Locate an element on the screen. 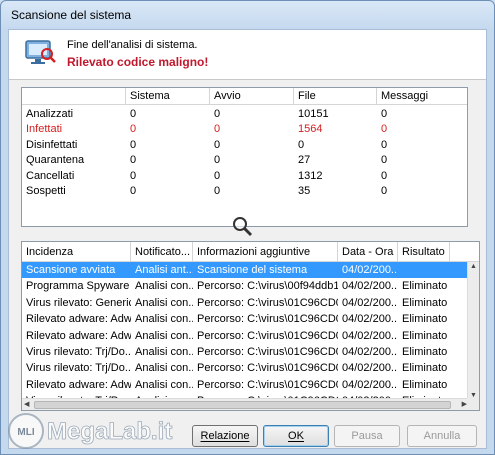 The image size is (495, 455). log-col-risultato: Risultato is located at coordinates (424, 251).